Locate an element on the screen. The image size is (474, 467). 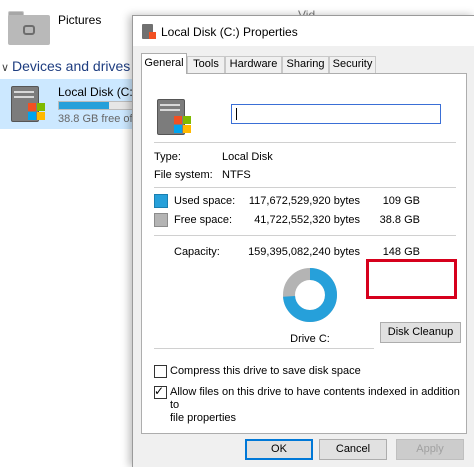
compress-checkbox is located at coordinates (160, 371).